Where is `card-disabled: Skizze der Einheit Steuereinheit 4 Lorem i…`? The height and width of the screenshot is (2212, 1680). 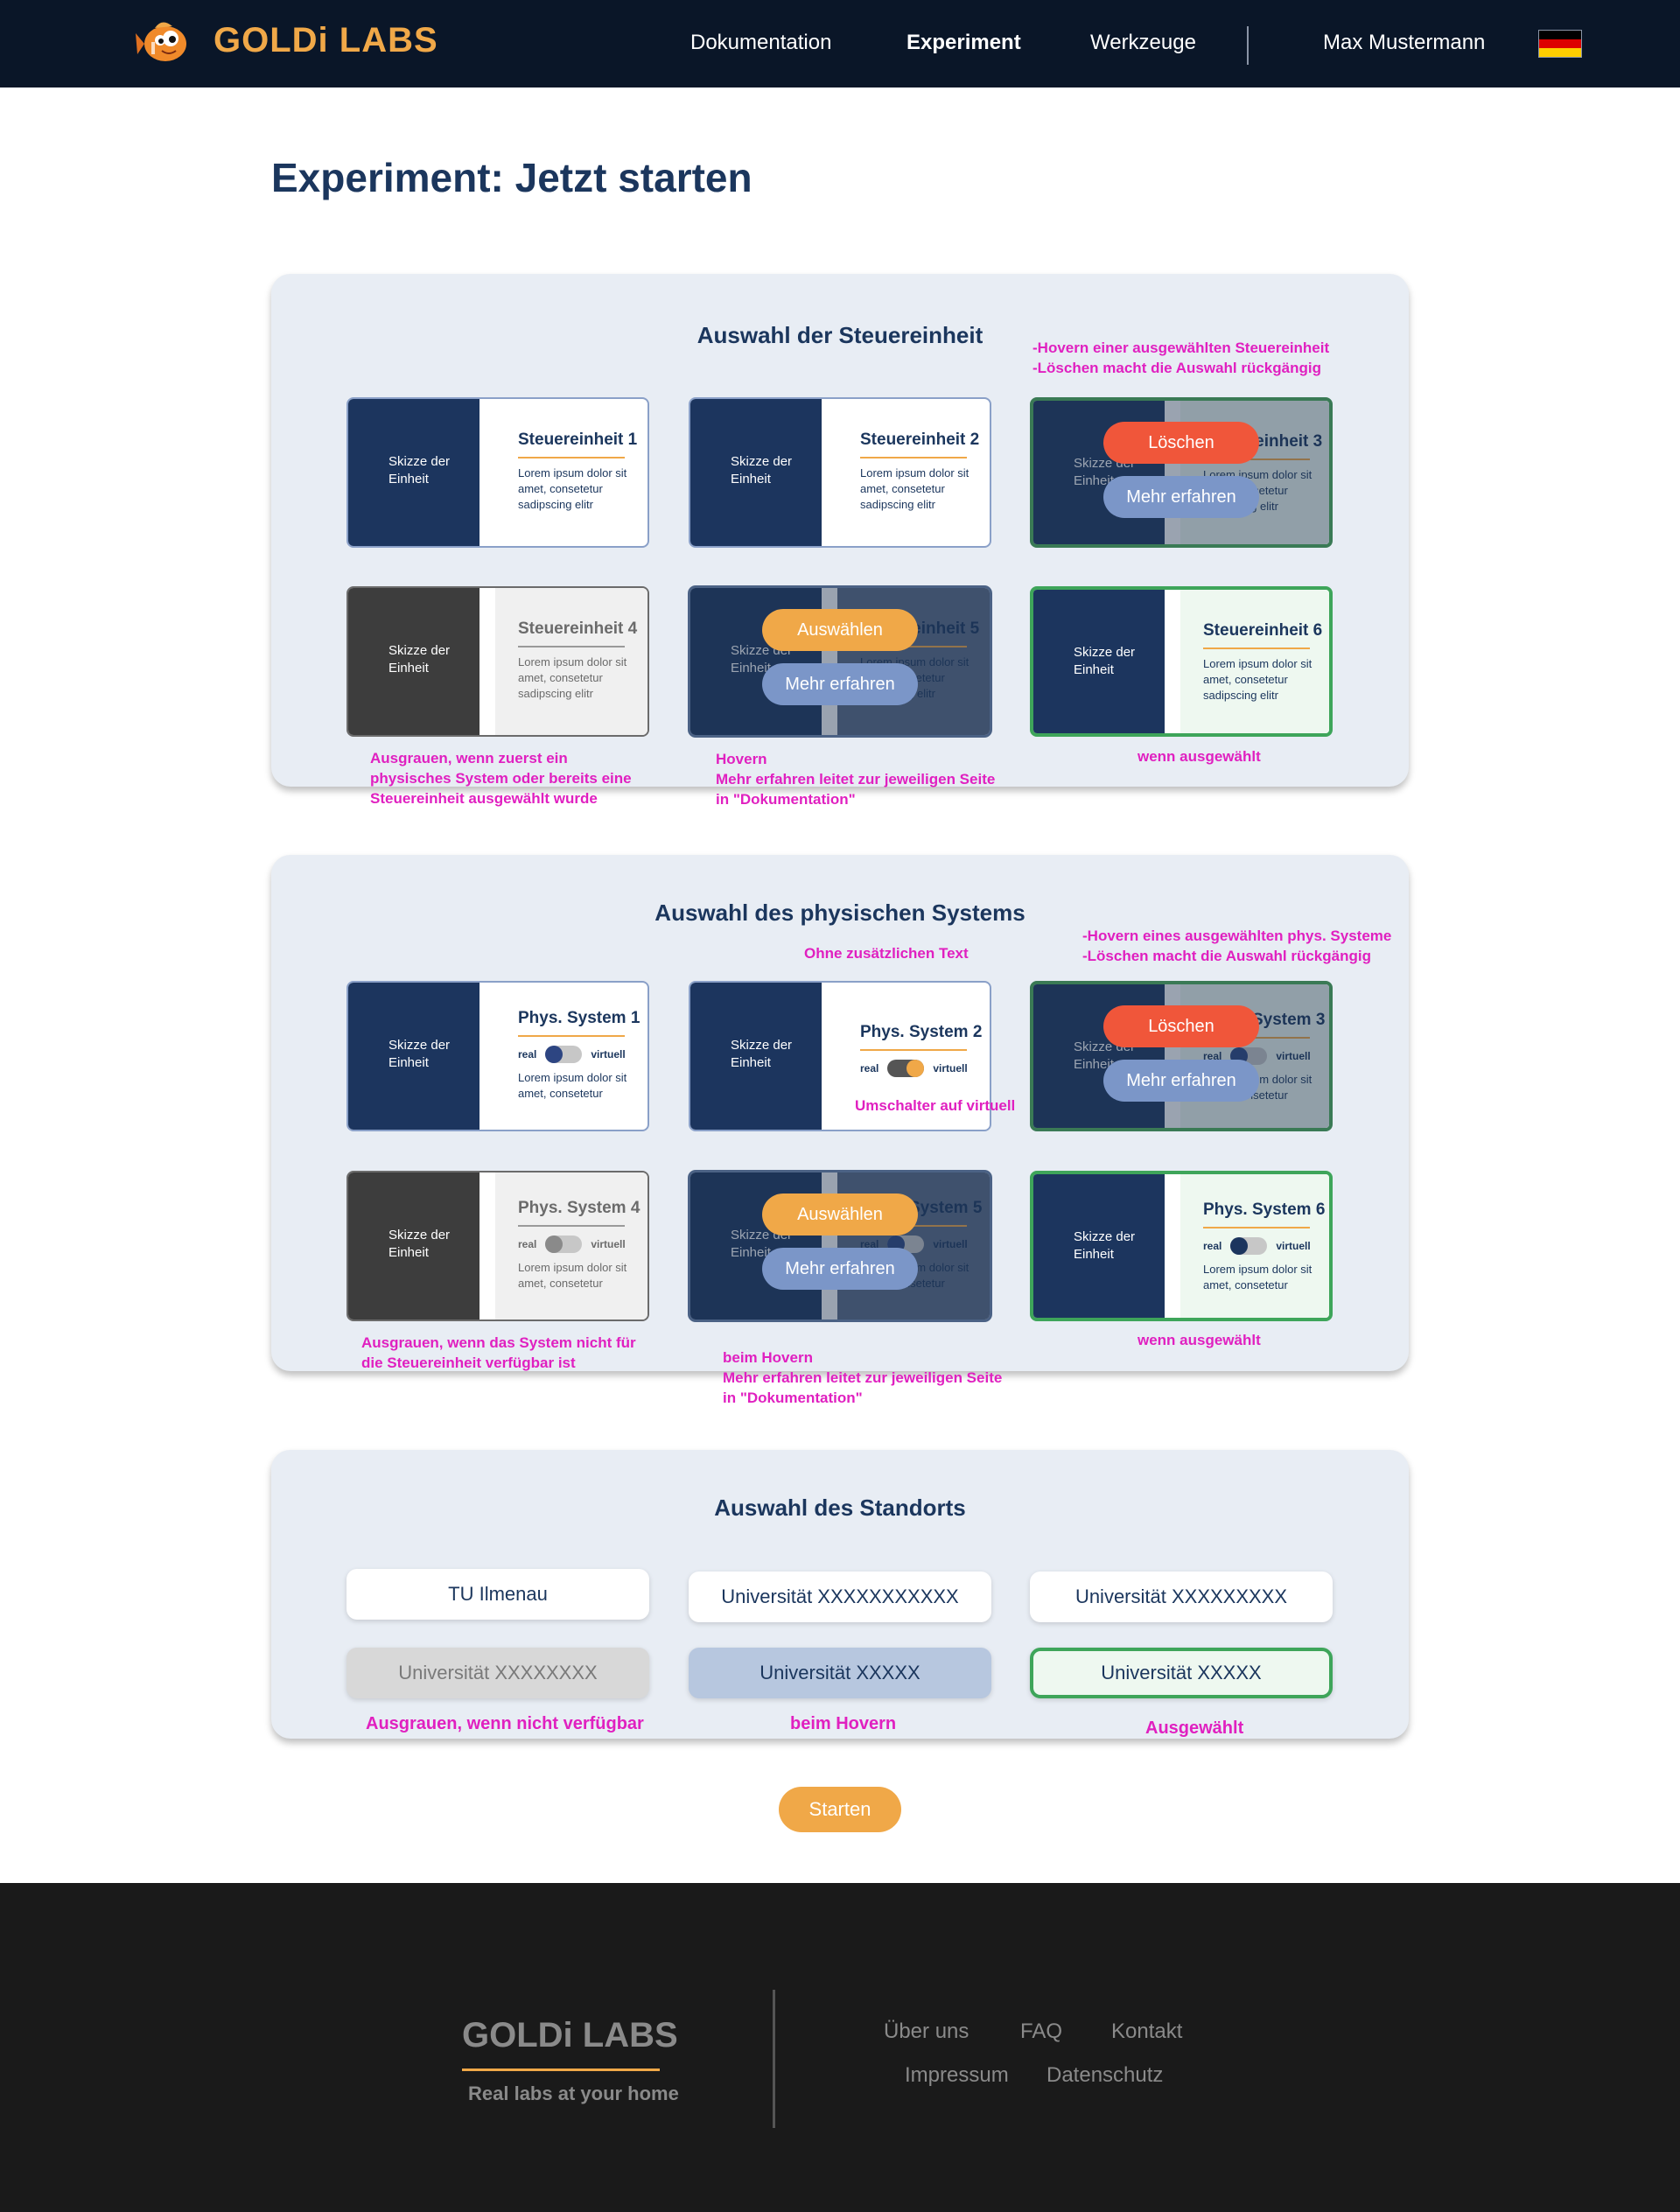
card-disabled: Skizze der Einheit Steuereinheit 4 Lorem i… is located at coordinates (497, 661).